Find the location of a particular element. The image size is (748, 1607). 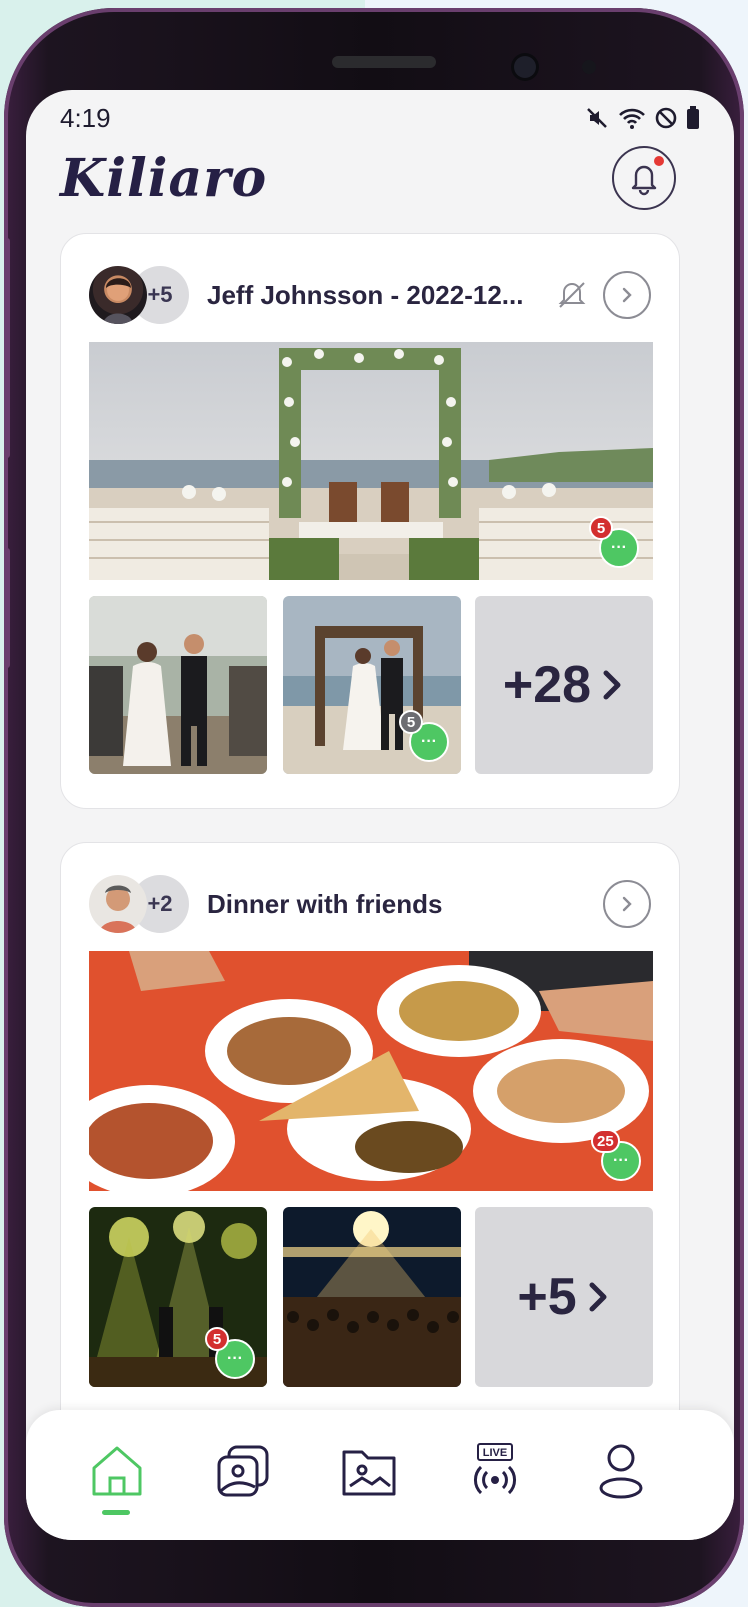

live-badge-text: LIVE is located at coordinates (495, 1453).